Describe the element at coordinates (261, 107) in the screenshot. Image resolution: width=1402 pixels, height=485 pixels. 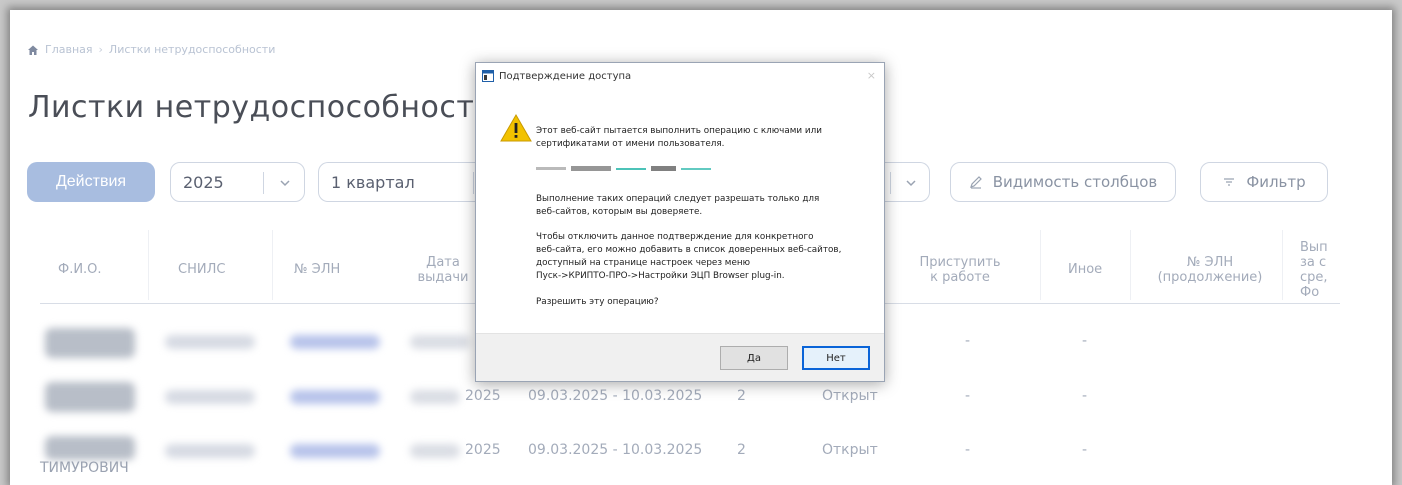
I see `page-title-text: Листки нетрудоспособности` at that location.